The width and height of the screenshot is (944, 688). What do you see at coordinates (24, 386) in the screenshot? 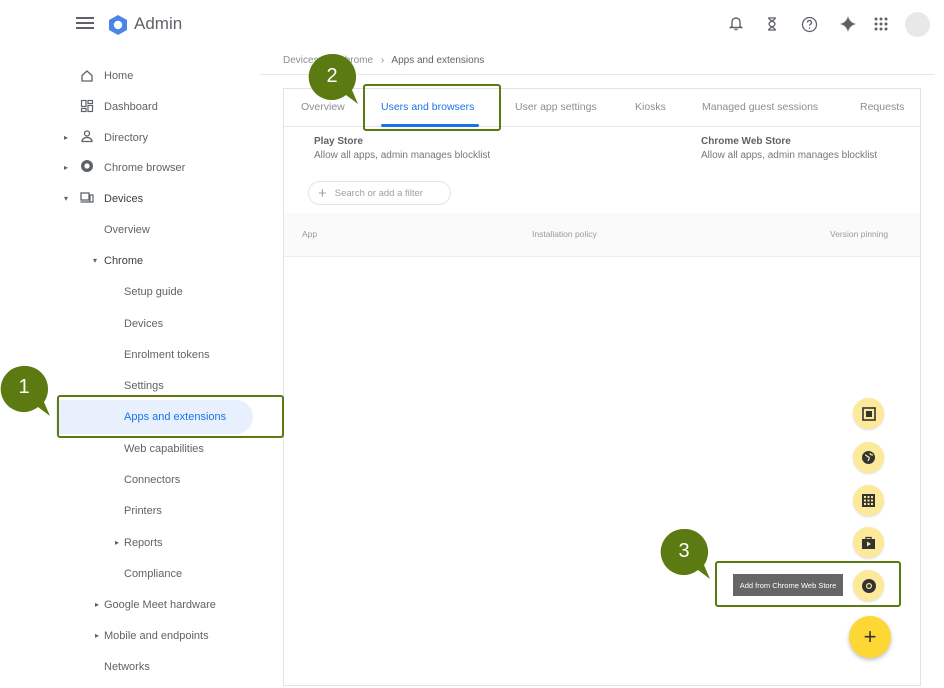
I see `callout-number-1: 1` at bounding box center [24, 386].